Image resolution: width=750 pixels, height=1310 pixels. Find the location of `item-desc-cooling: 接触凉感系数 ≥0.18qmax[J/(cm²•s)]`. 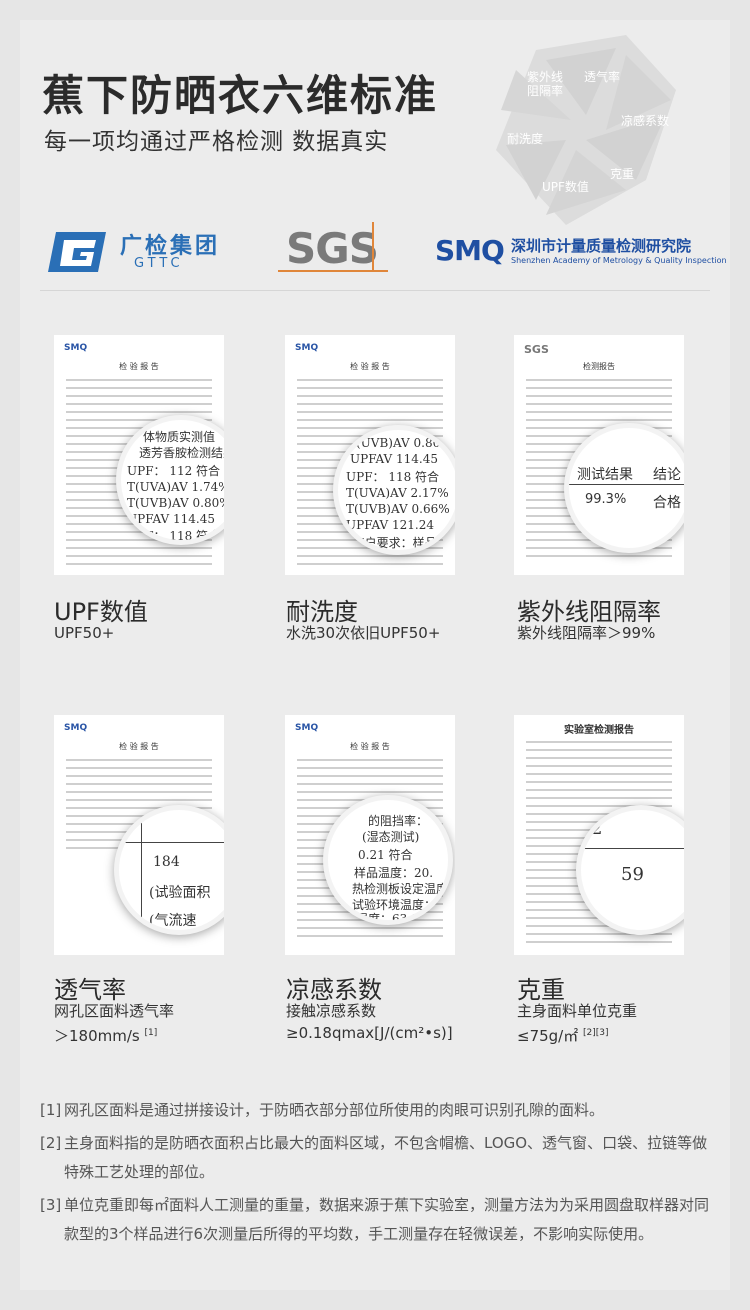

item-desc-cooling: 接触凉感系数 ≥0.18qmax[J/(cm²•s)] is located at coordinates (369, 1022).